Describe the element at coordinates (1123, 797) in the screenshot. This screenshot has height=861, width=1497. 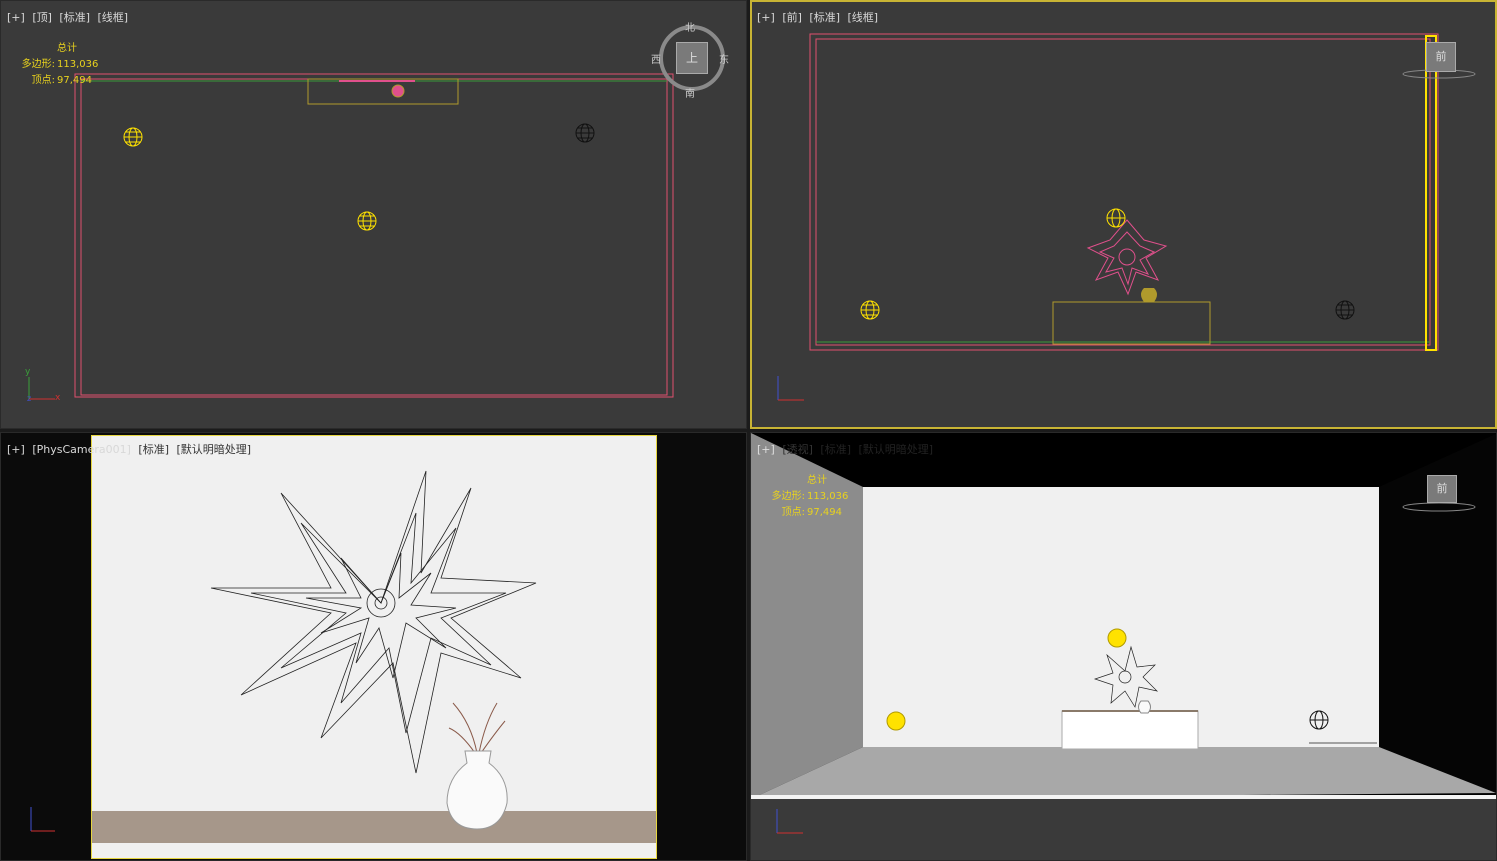
I see `floor-edge` at that location.